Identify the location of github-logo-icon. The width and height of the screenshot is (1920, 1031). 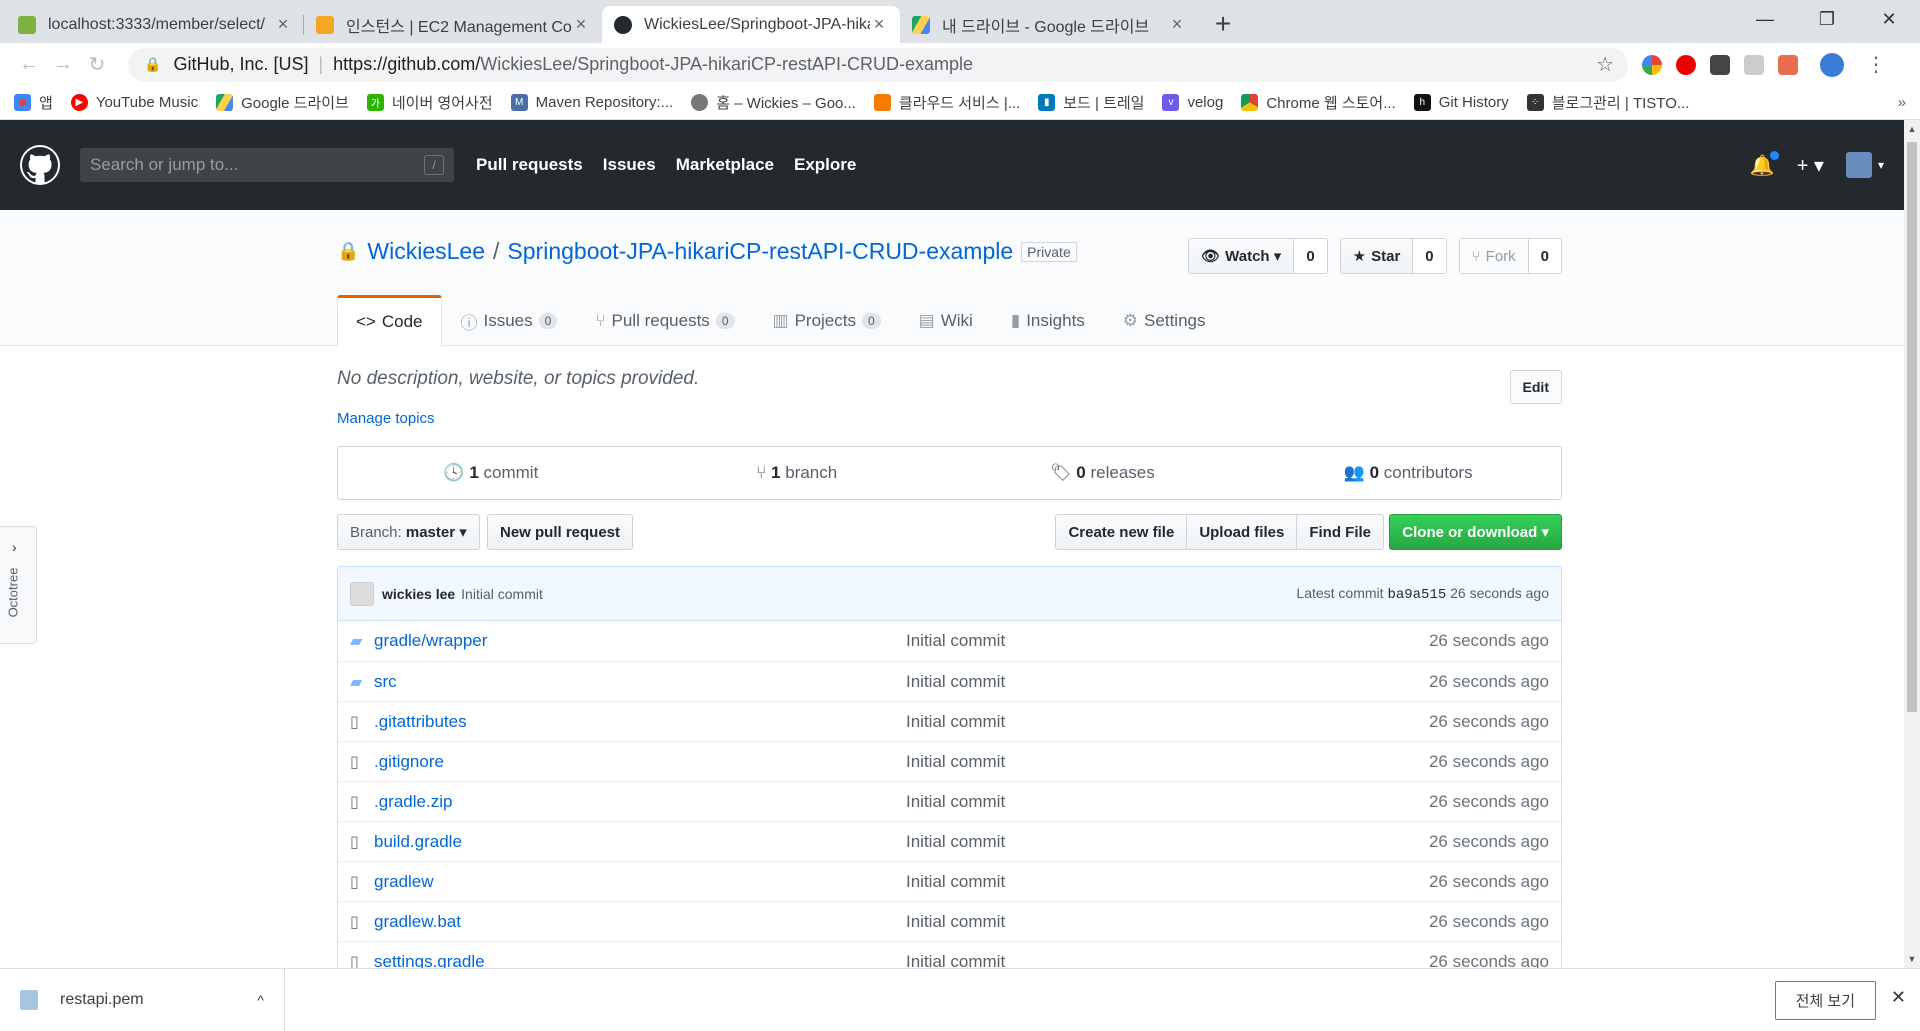
(40, 165).